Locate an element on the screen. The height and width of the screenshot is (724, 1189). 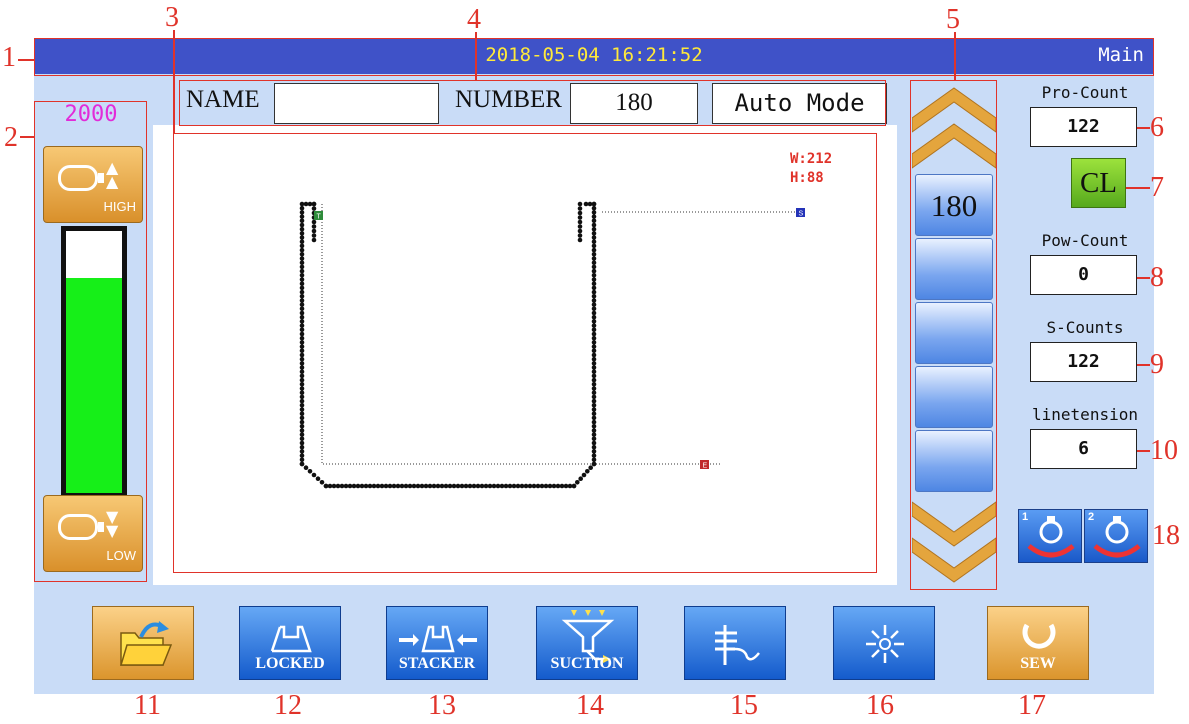
line-tension-field: 6 is located at coordinates (1083, 449).